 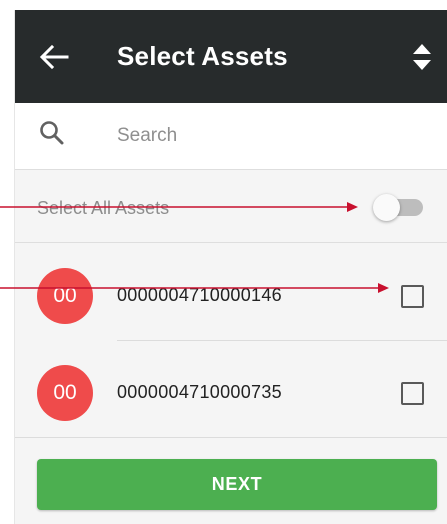 I want to click on next-button: NEXT, so click(x=237, y=484).